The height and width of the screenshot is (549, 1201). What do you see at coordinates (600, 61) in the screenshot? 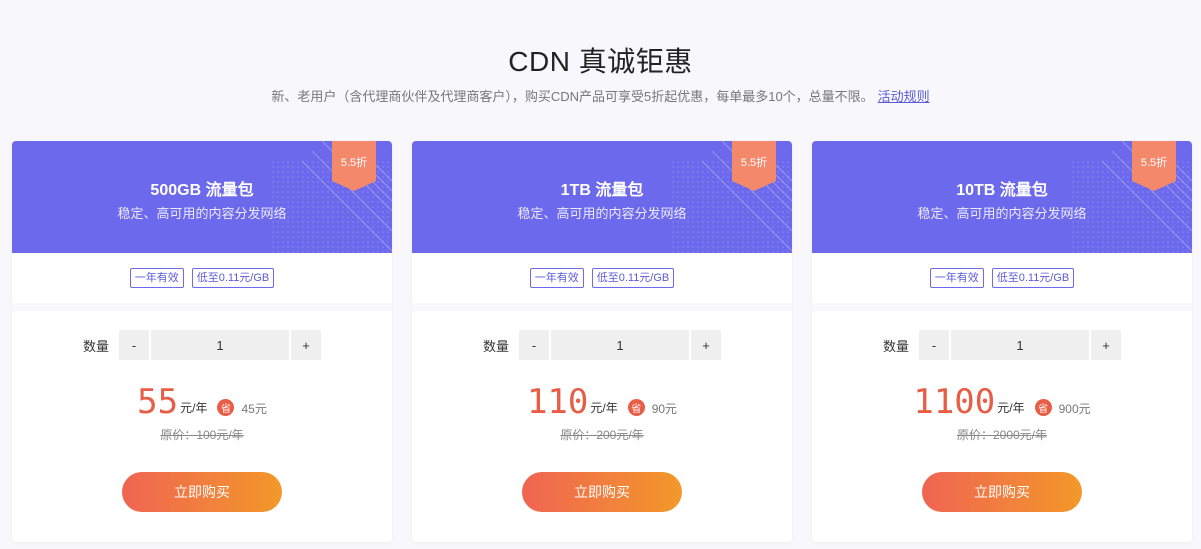
I see `page-title: CDN 真诚钜惠` at bounding box center [600, 61].